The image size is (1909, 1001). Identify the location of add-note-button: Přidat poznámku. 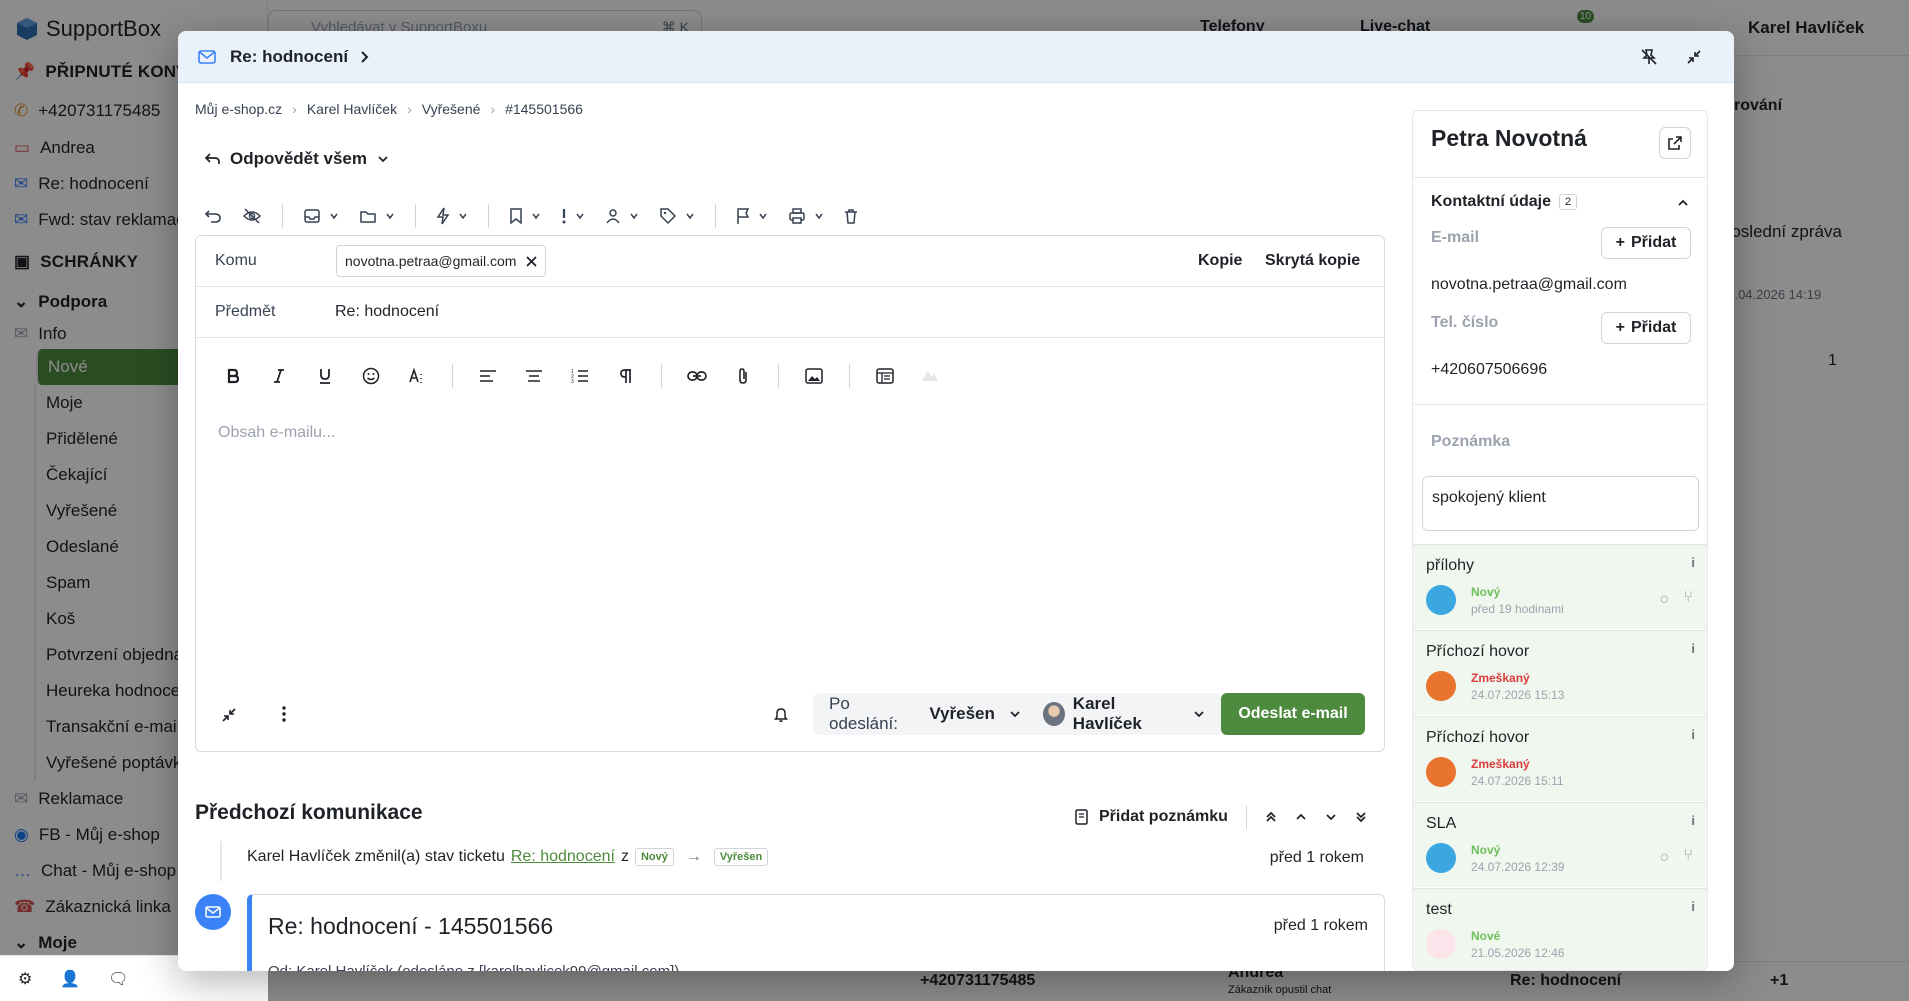
(1151, 817).